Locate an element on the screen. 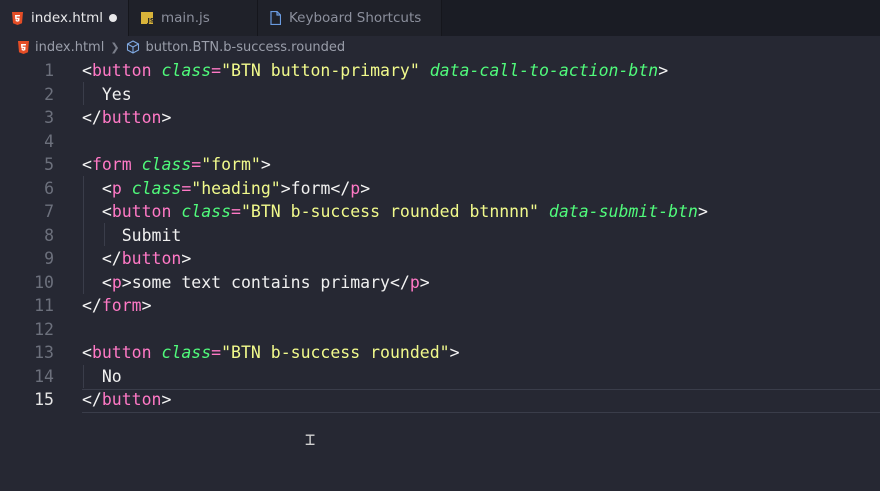 Image resolution: width=880 pixels, height=491 pixels. line-number: 15 is located at coordinates (44, 399).